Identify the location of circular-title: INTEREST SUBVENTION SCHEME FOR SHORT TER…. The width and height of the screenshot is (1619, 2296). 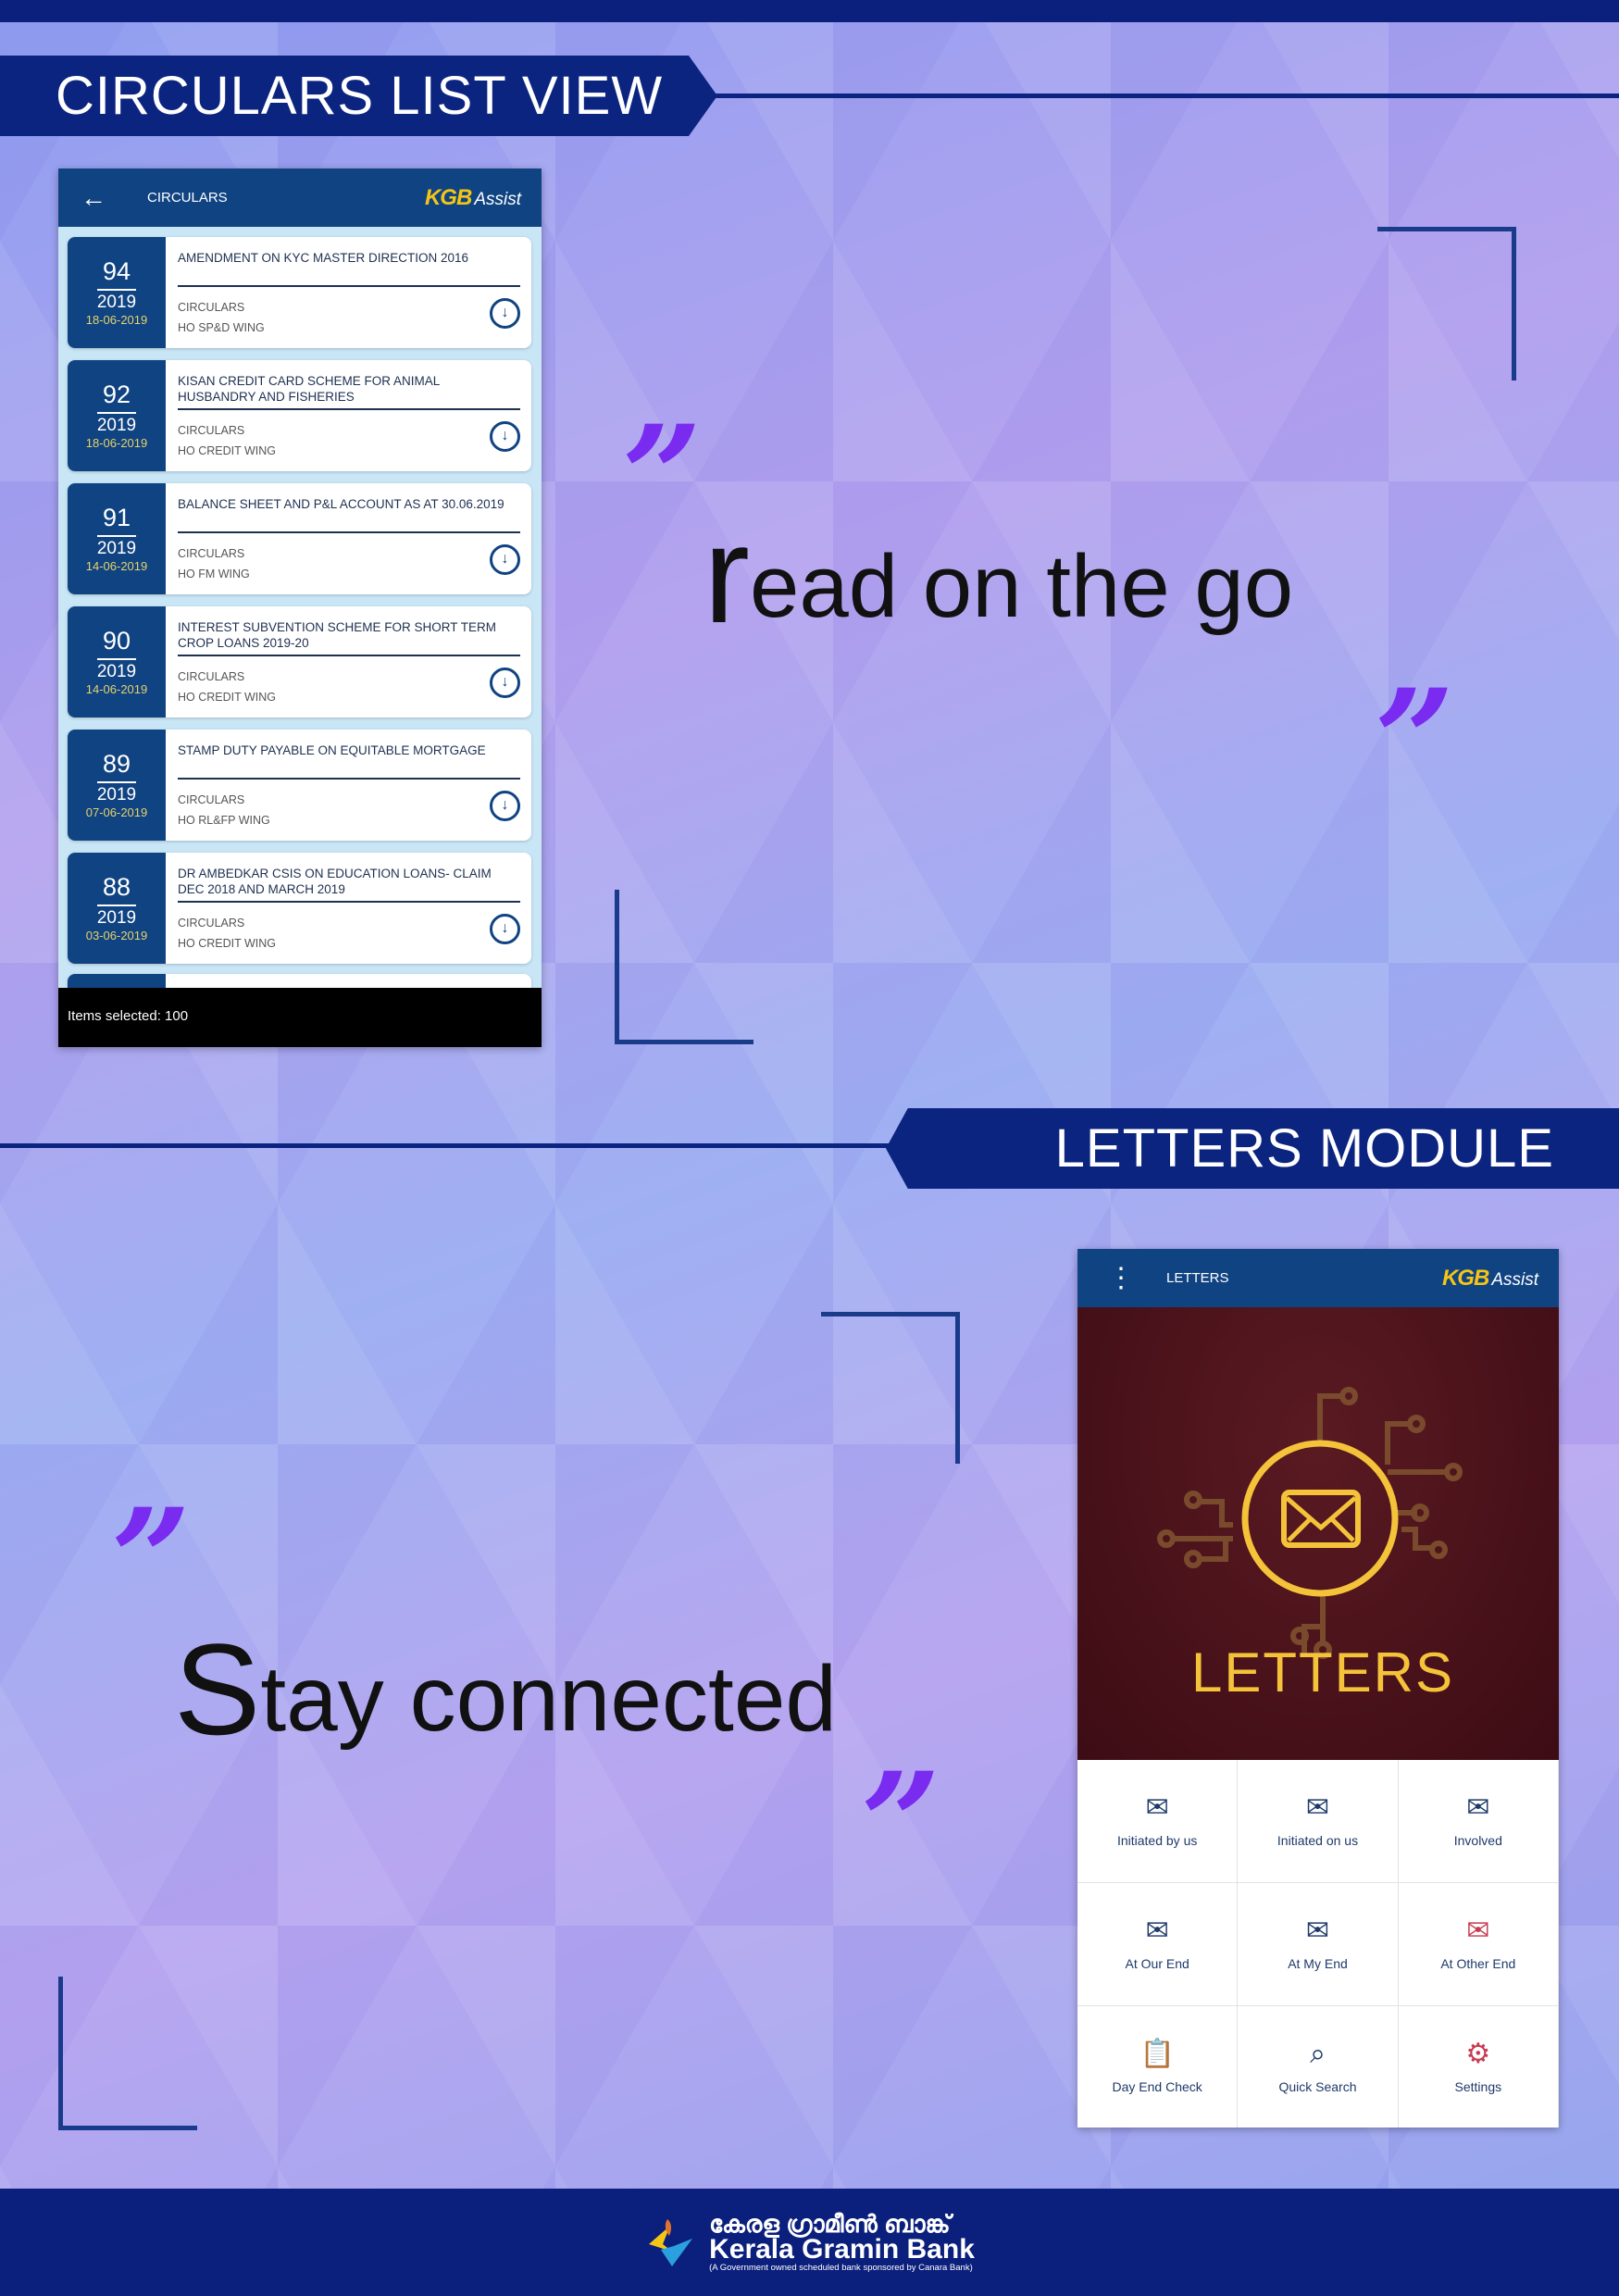
(338, 635).